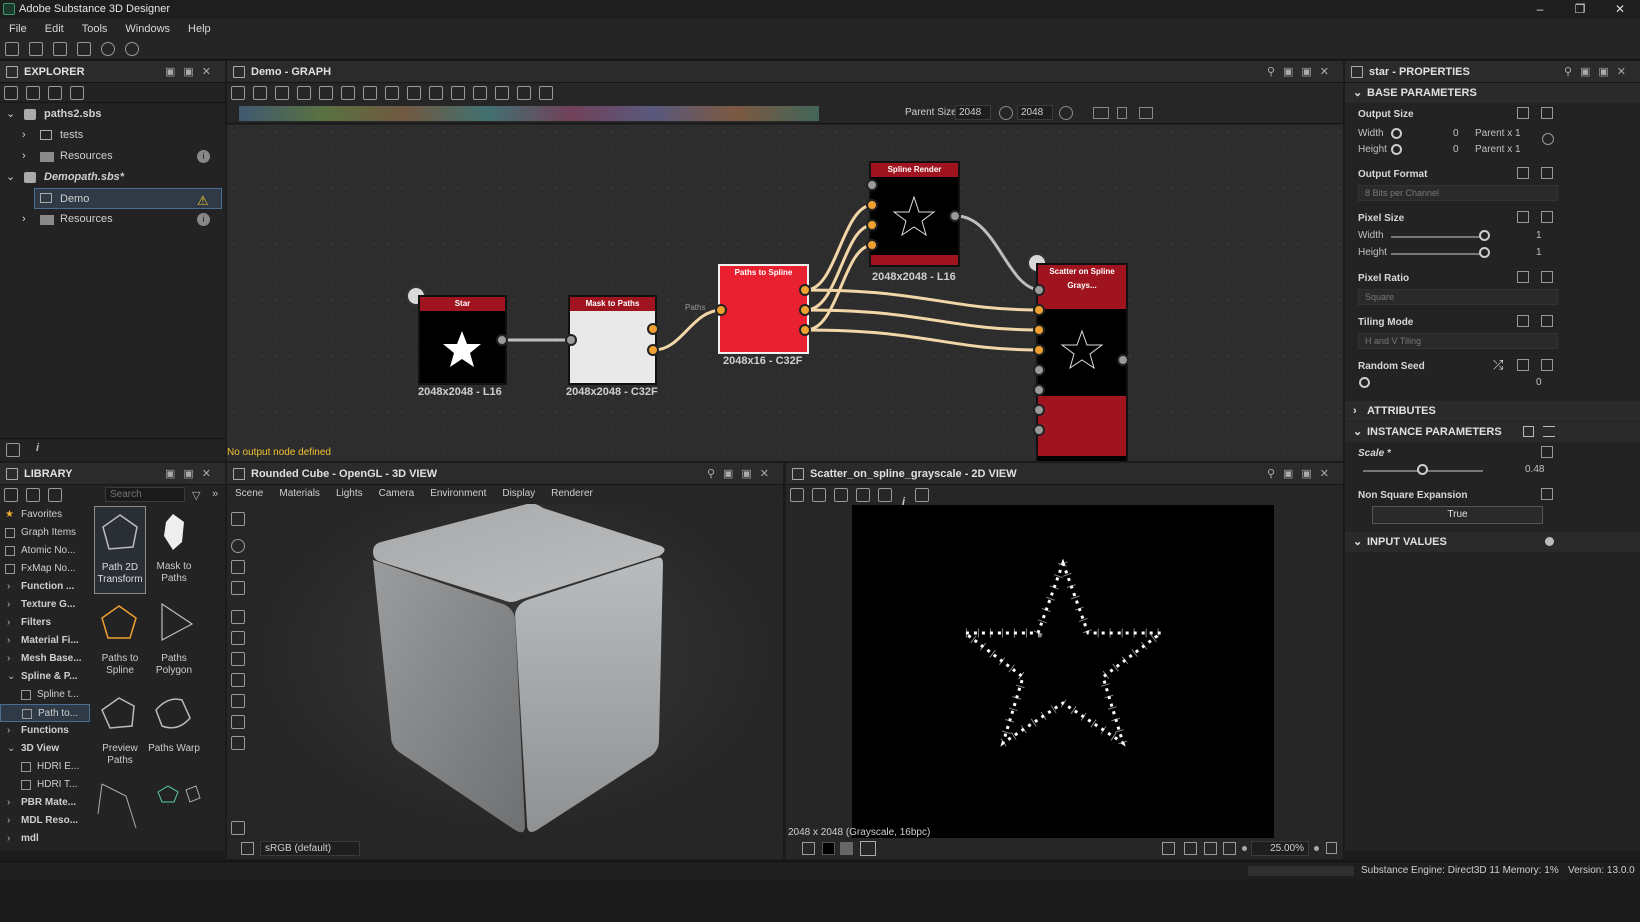 Image resolution: width=1640 pixels, height=922 pixels. I want to click on frame-node-icon, so click(414, 93).